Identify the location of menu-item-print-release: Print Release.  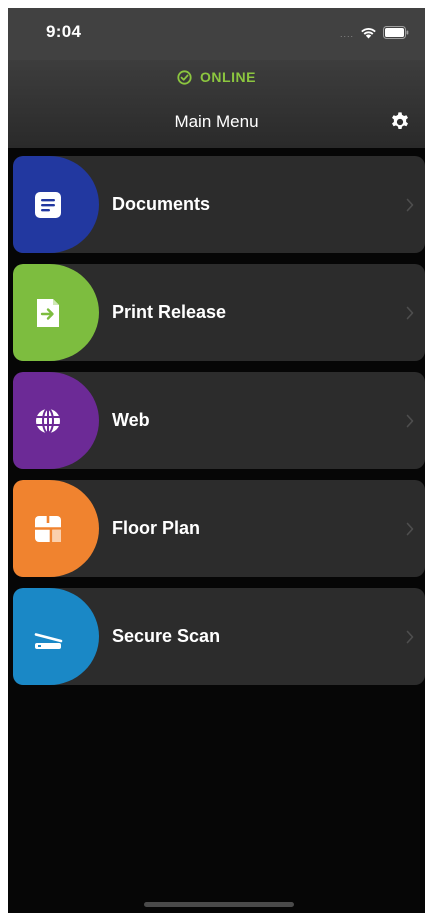
(219, 312).